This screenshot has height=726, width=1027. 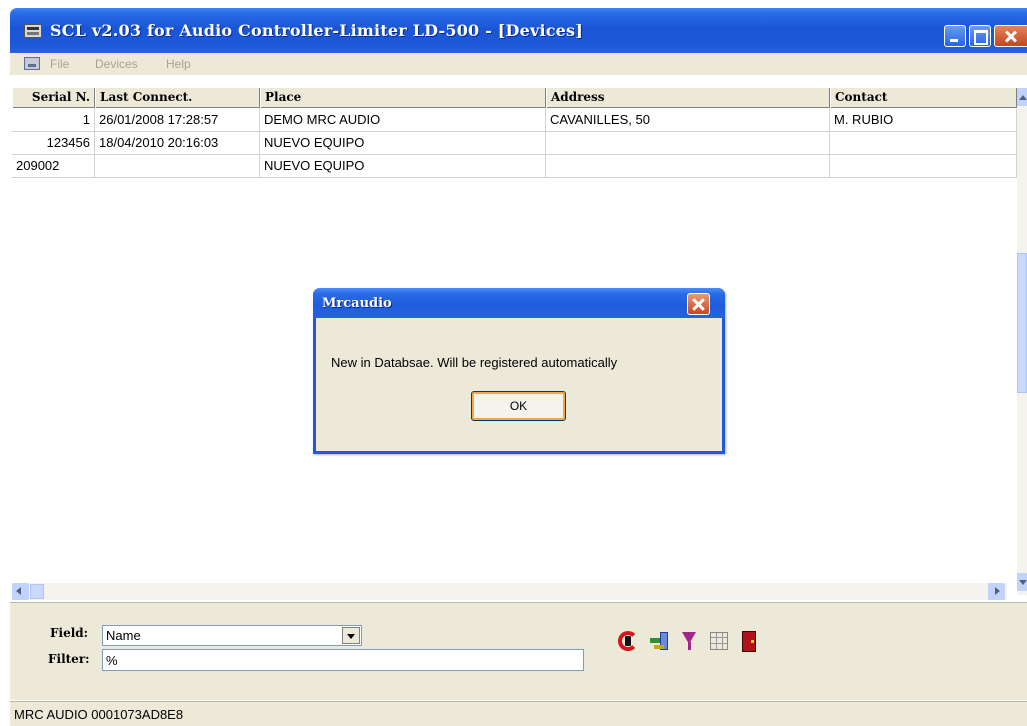 What do you see at coordinates (178, 64) in the screenshot?
I see `menu-help: Help` at bounding box center [178, 64].